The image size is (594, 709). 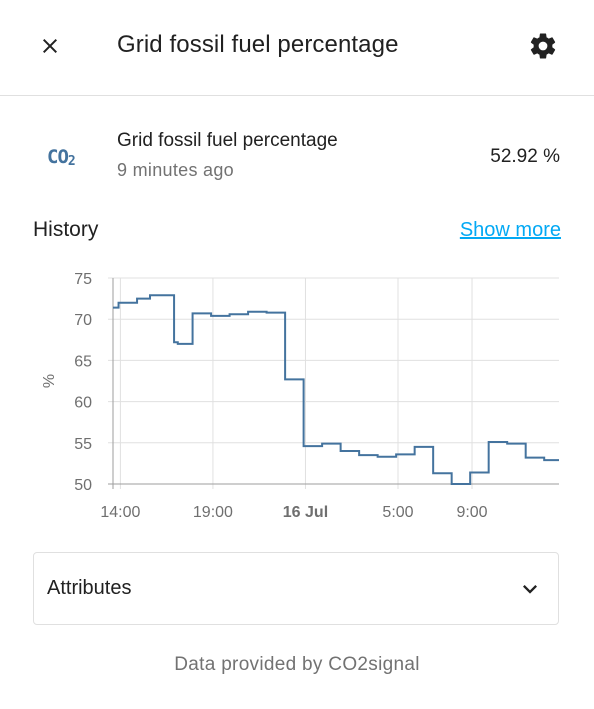 I want to click on history-title: History, so click(x=66, y=229).